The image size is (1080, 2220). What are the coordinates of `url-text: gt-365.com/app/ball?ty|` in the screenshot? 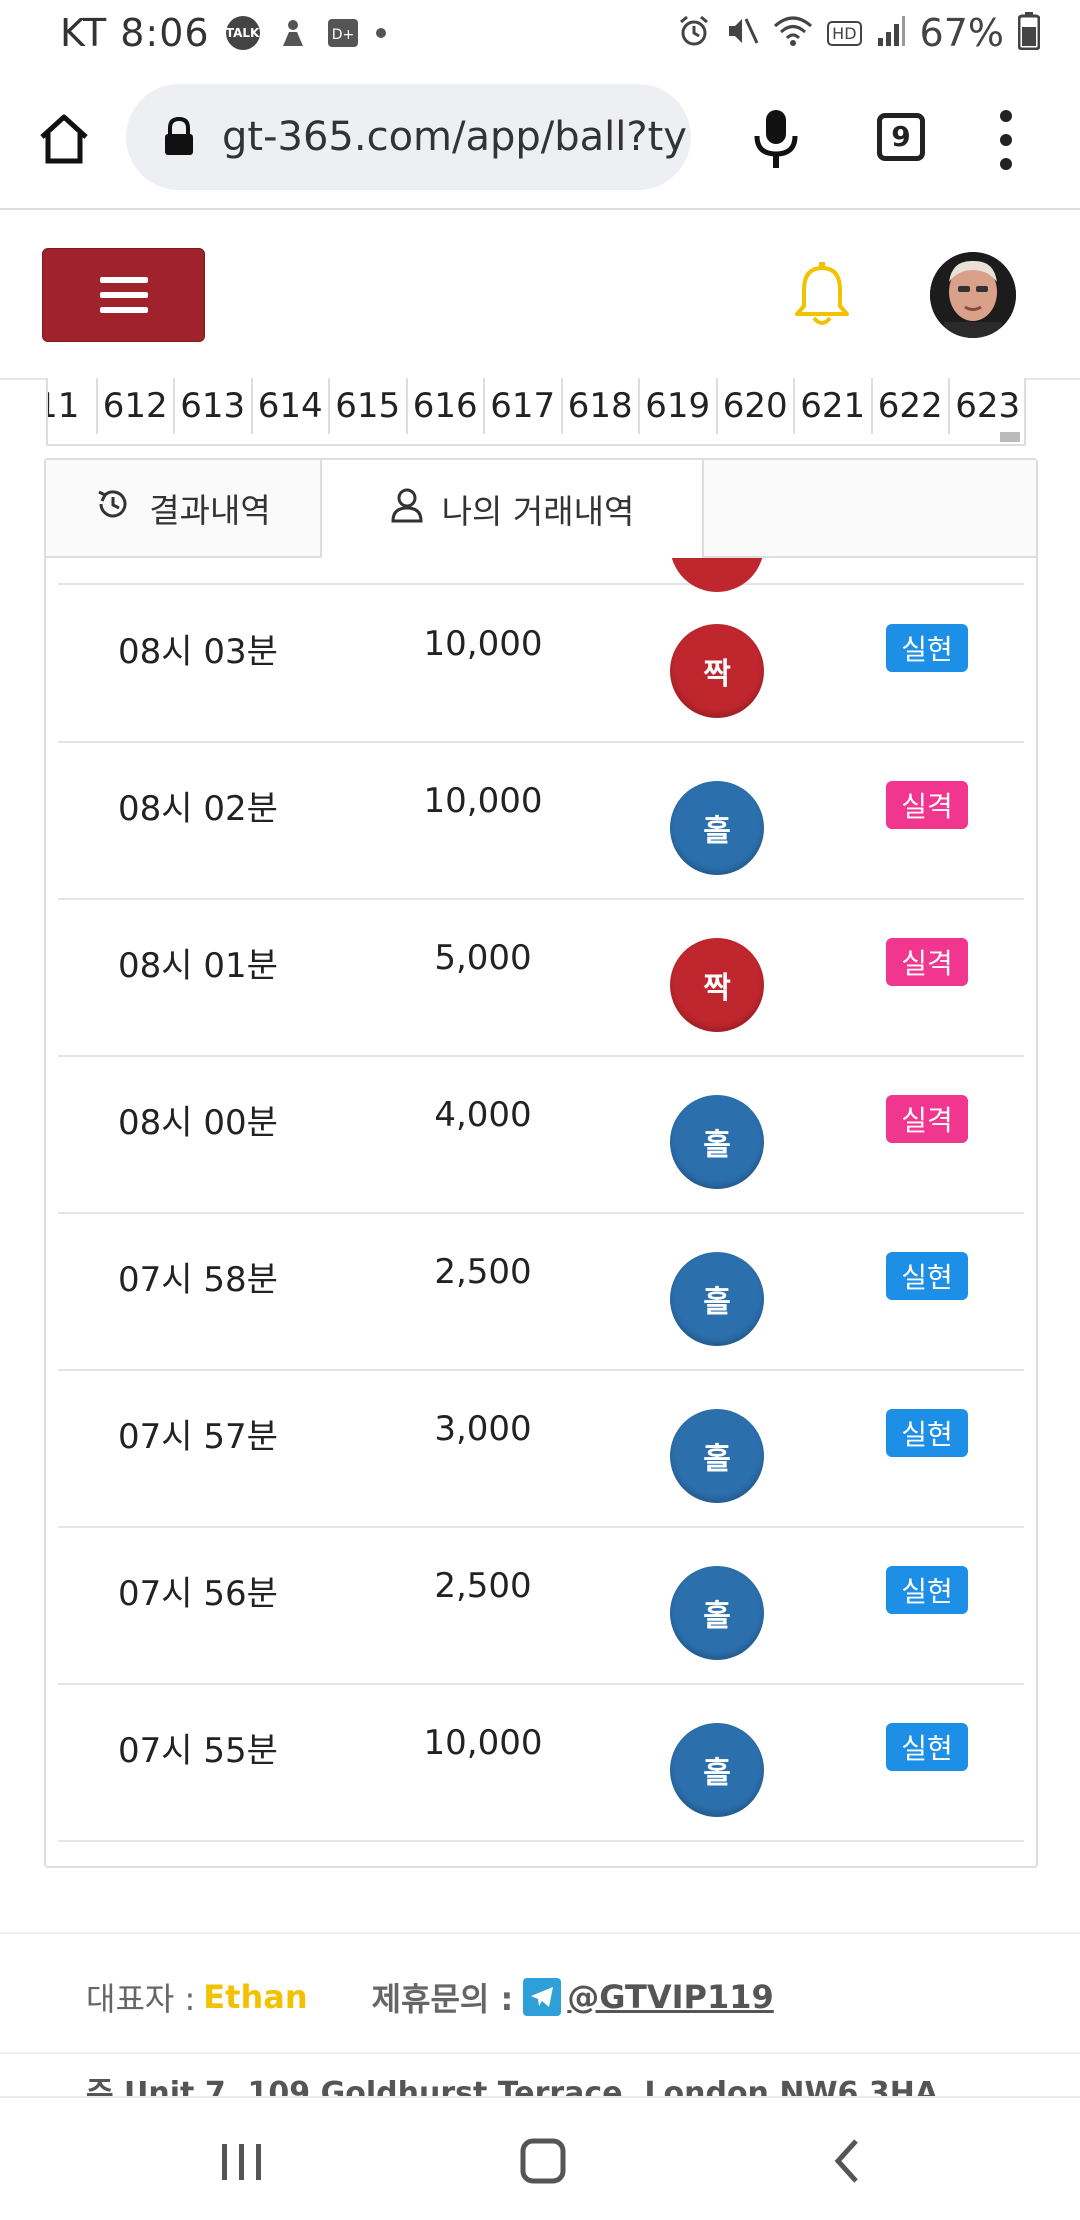 It's located at (456, 137).